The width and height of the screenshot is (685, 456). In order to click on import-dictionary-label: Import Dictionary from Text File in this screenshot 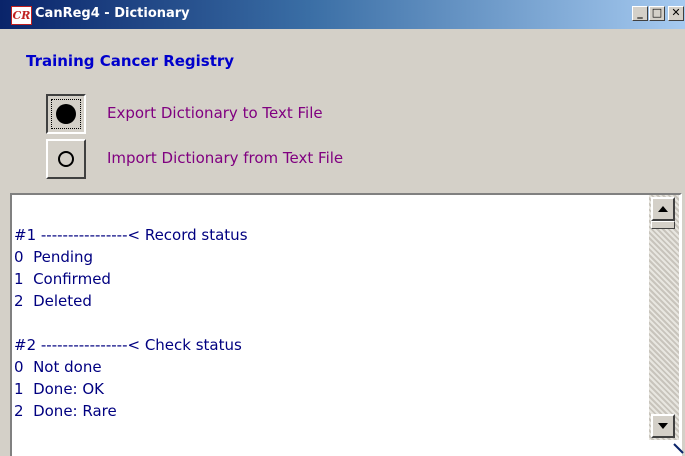, I will do `click(225, 158)`.